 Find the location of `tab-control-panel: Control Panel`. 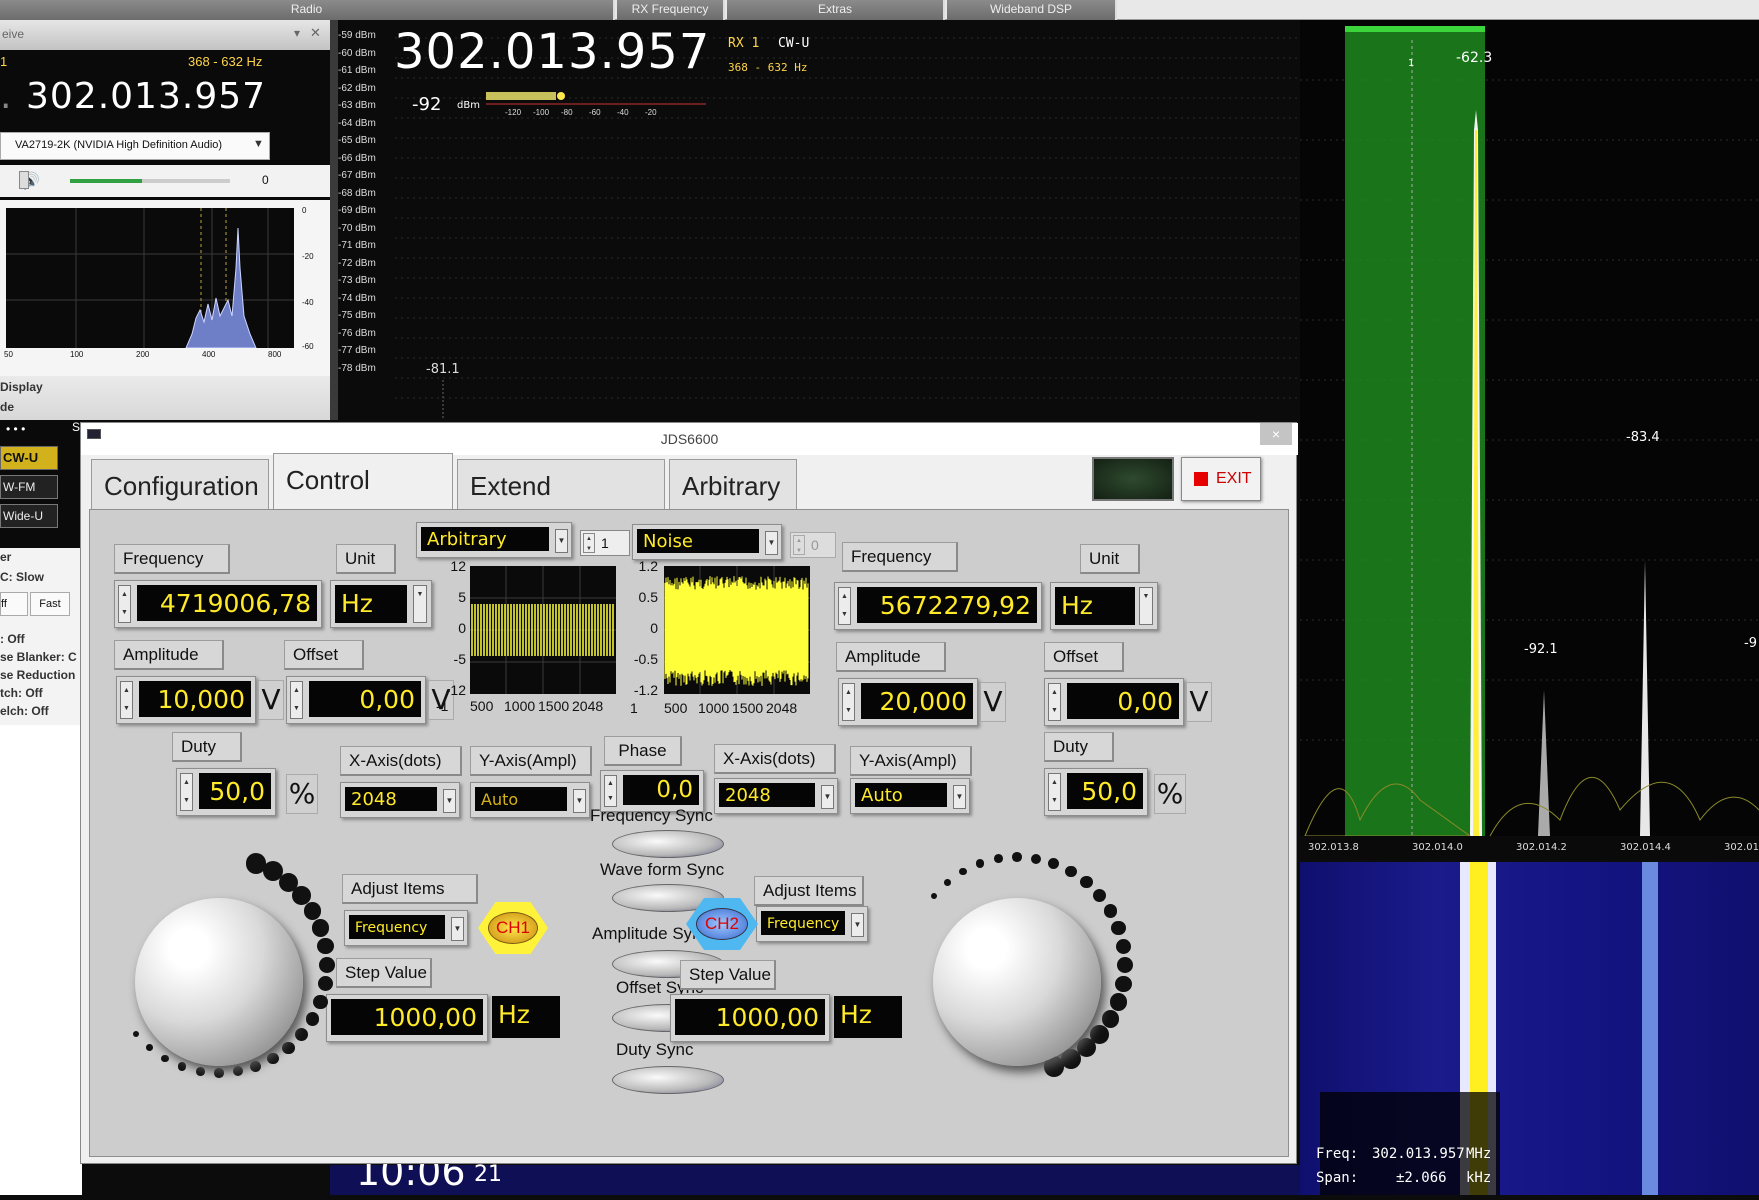

tab-control-panel: Control Panel is located at coordinates (363, 500).